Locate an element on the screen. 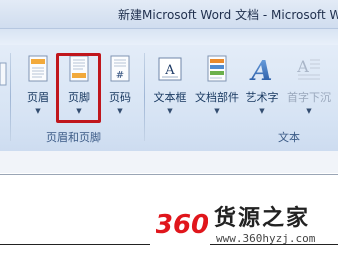 This screenshot has height=274, width=338. wordart-icon: A is located at coordinates (262, 71).